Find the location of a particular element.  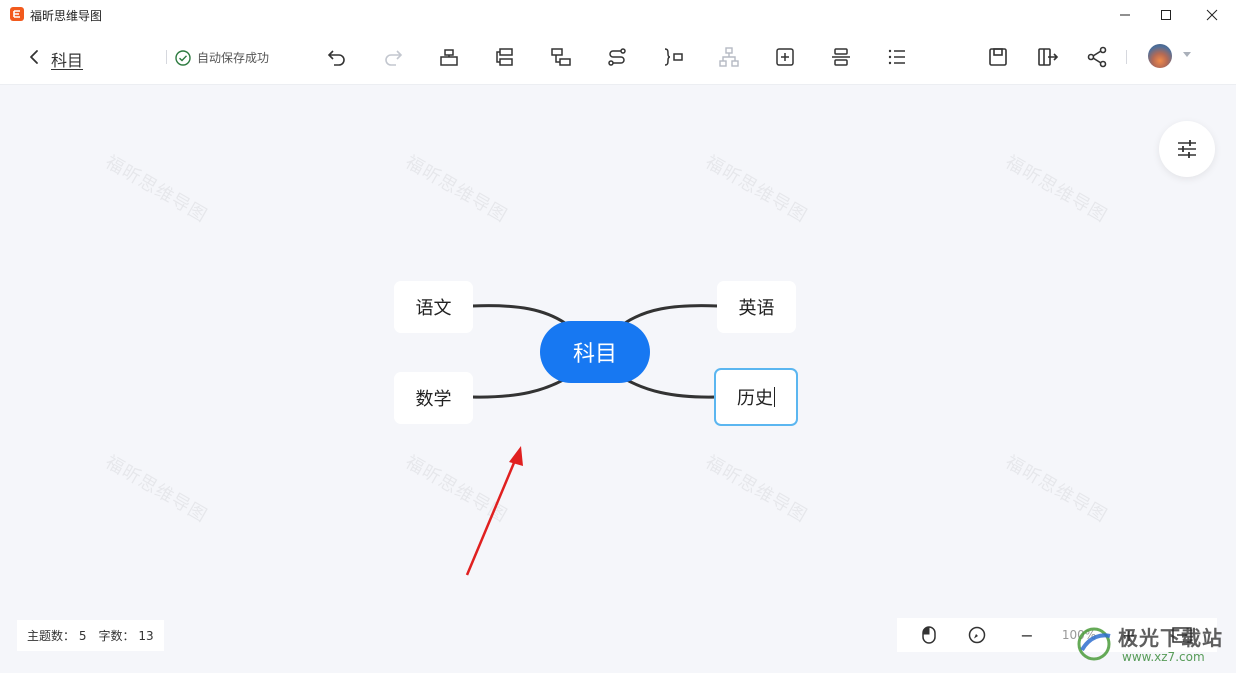

root-topic-node: 科目 is located at coordinates (595, 352).